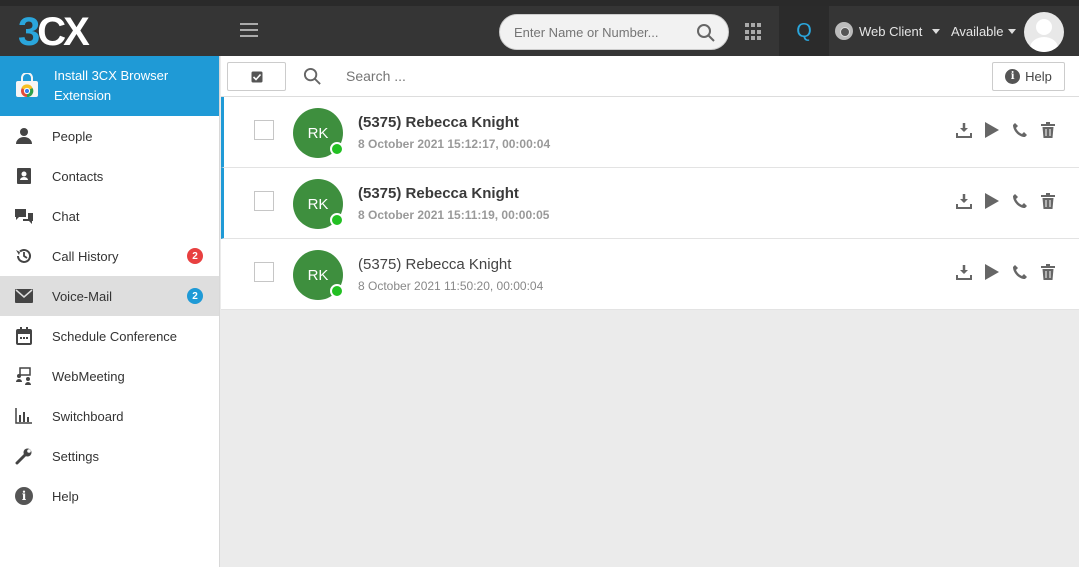 This screenshot has width=1079, height=567. What do you see at coordinates (24, 216) in the screenshot?
I see `chat-bubbles-icon` at bounding box center [24, 216].